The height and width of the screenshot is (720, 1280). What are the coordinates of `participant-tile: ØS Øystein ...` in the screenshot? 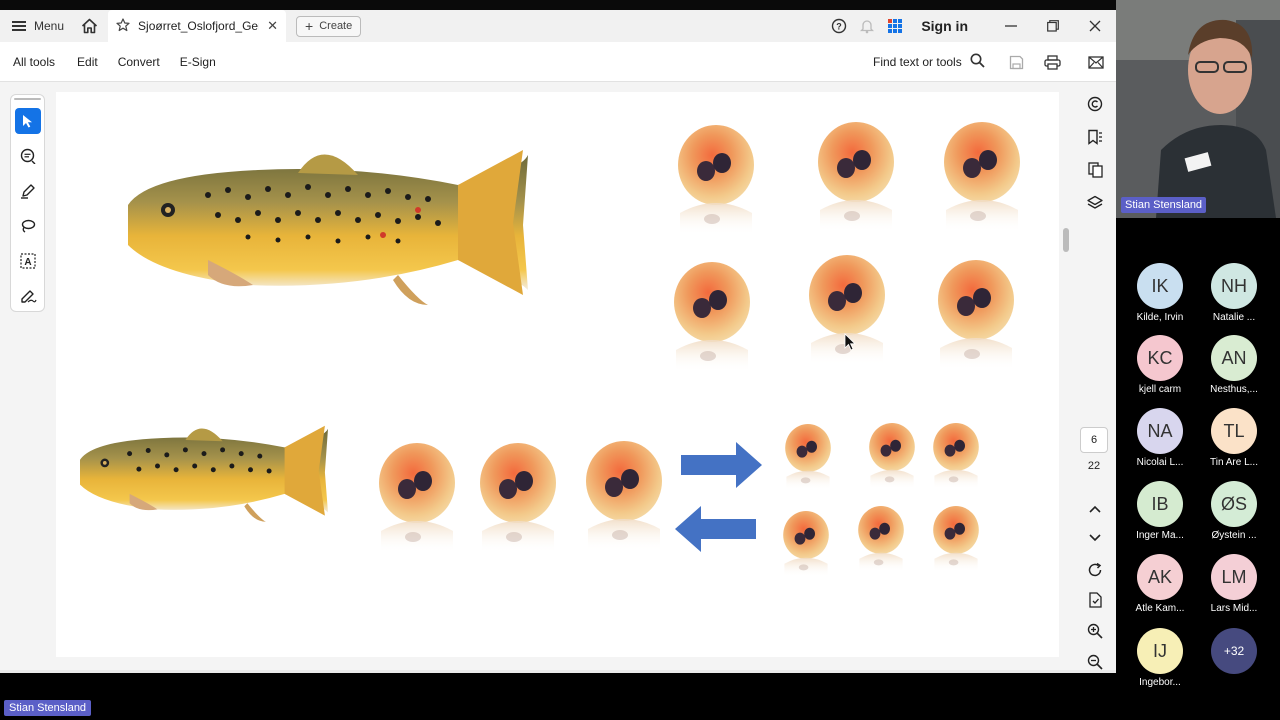 It's located at (1234, 511).